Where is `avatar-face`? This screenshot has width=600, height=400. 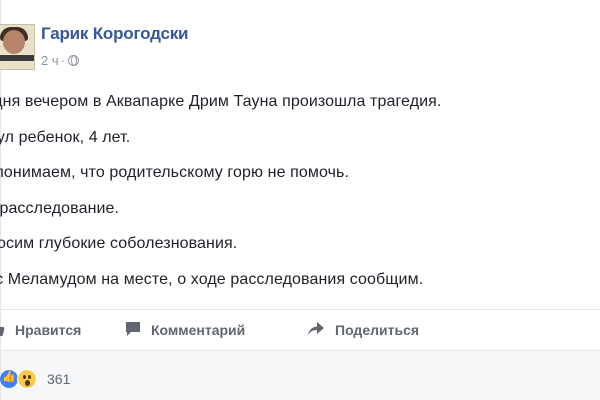 avatar-face is located at coordinates (14, 42).